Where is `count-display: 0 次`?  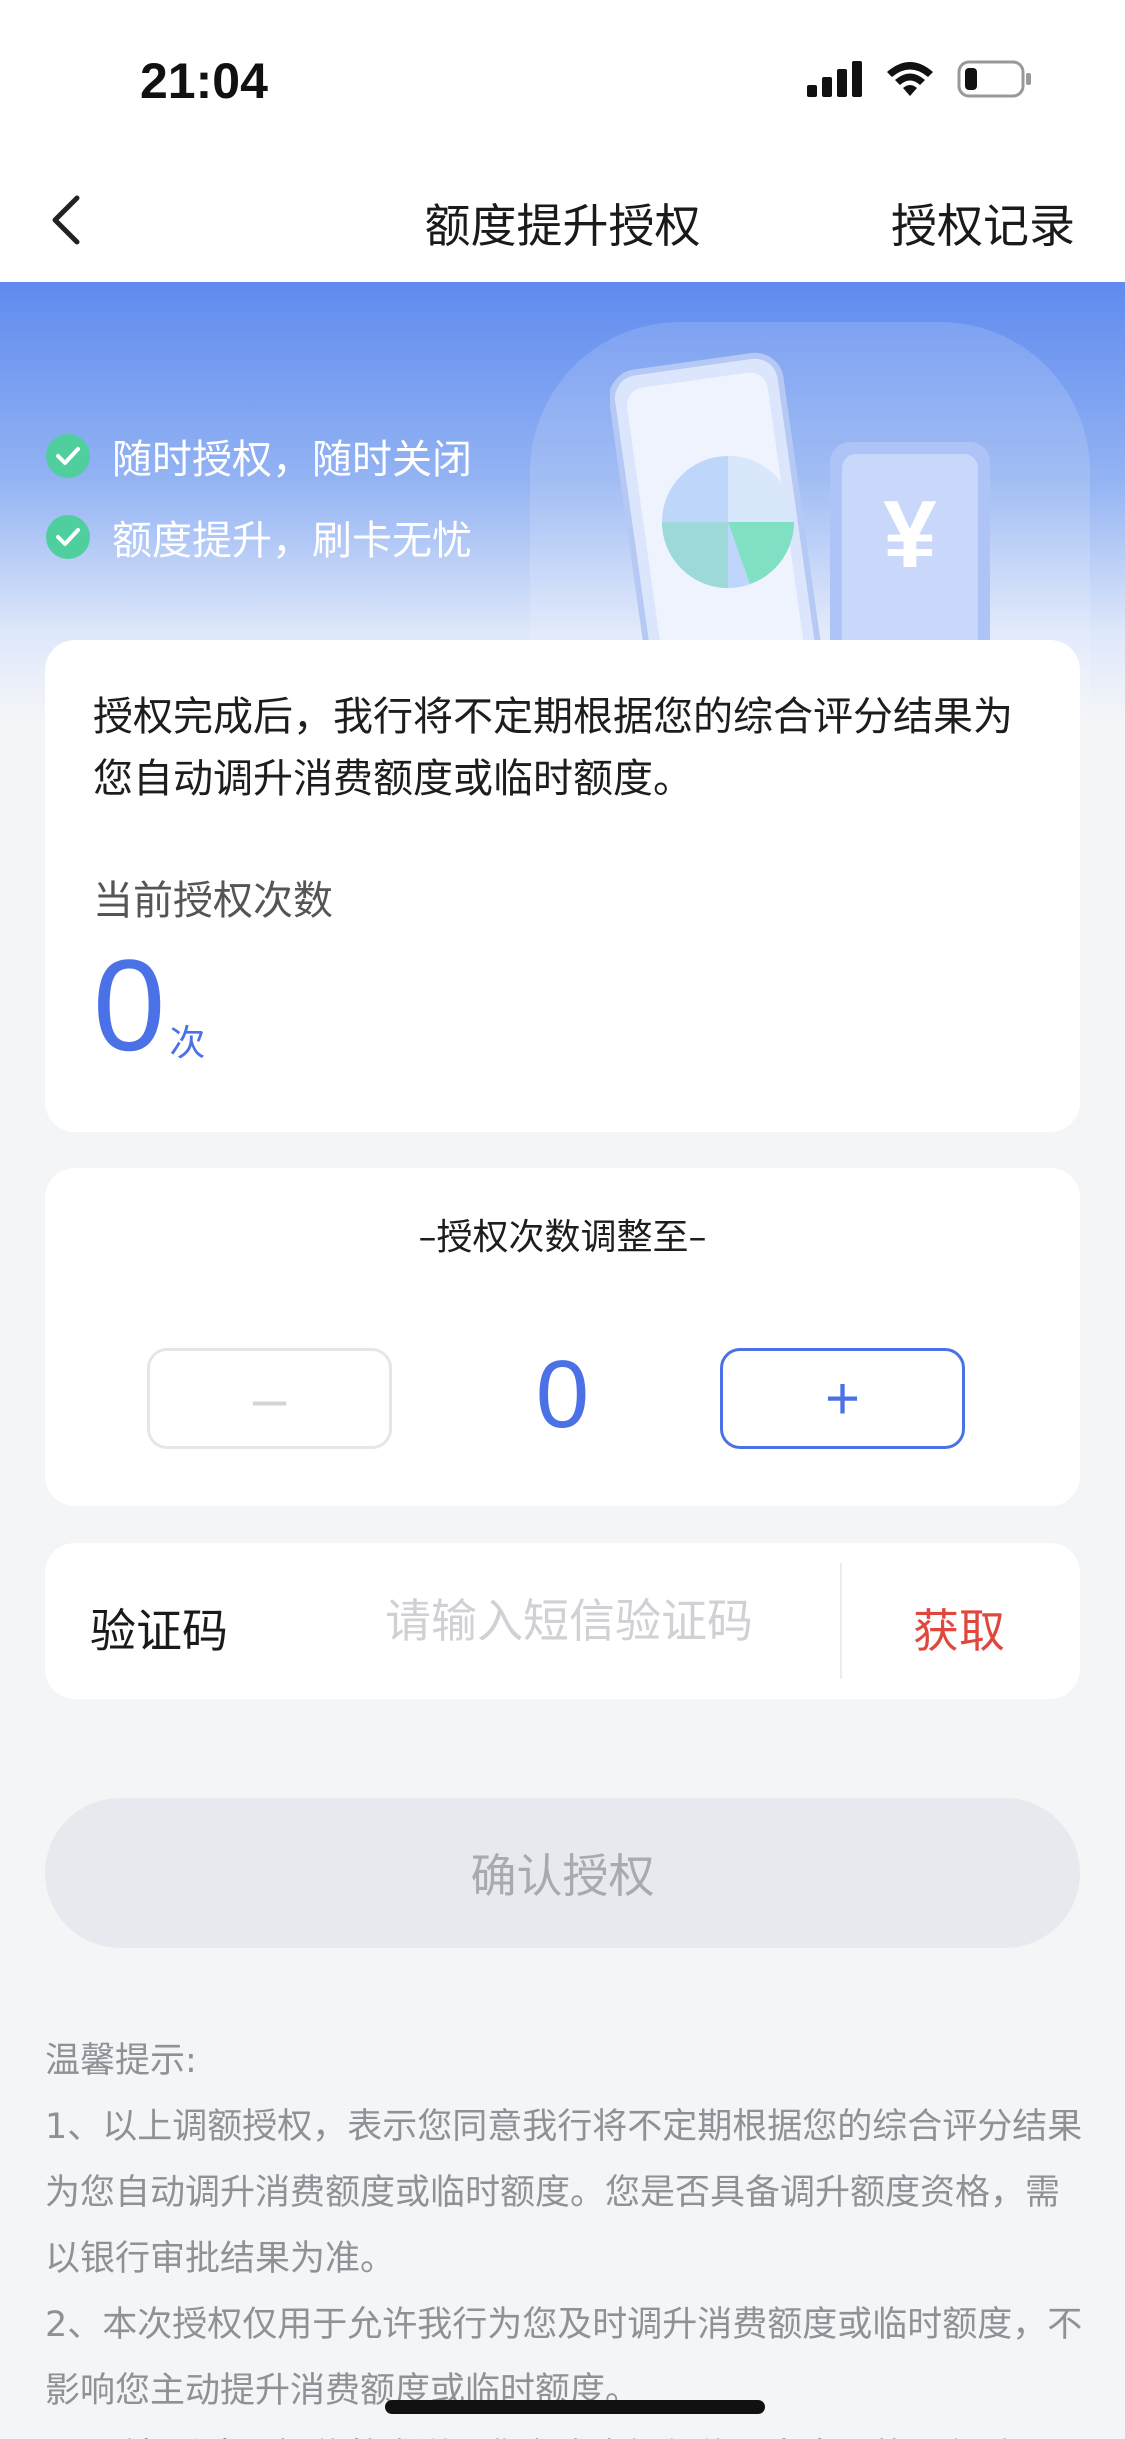
count-display: 0 次 is located at coordinates (149, 1005).